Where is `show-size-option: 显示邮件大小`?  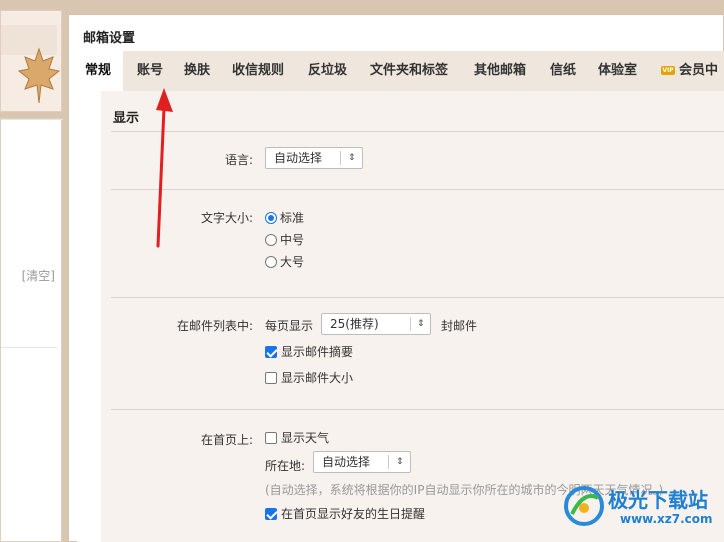
show-size-option: 显示邮件大小 is located at coordinates (309, 377).